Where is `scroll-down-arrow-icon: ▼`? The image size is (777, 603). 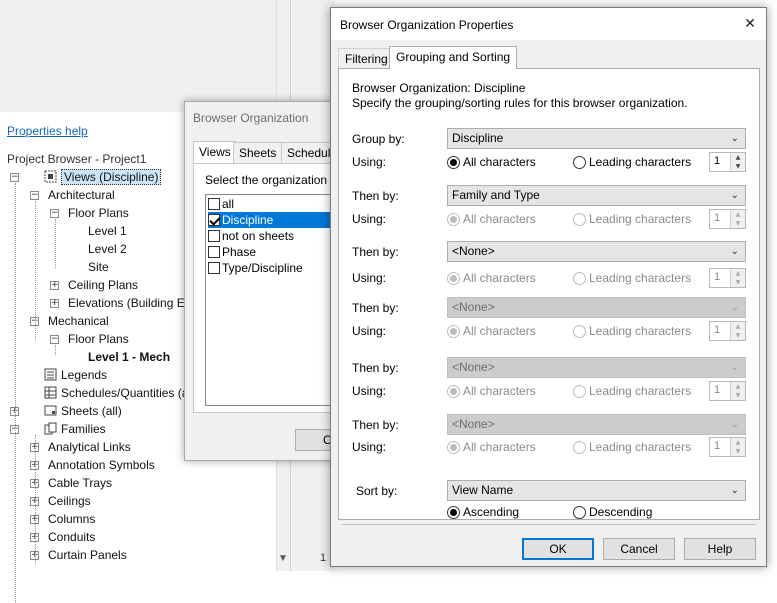
scroll-down-arrow-icon: ▼ is located at coordinates (283, 561).